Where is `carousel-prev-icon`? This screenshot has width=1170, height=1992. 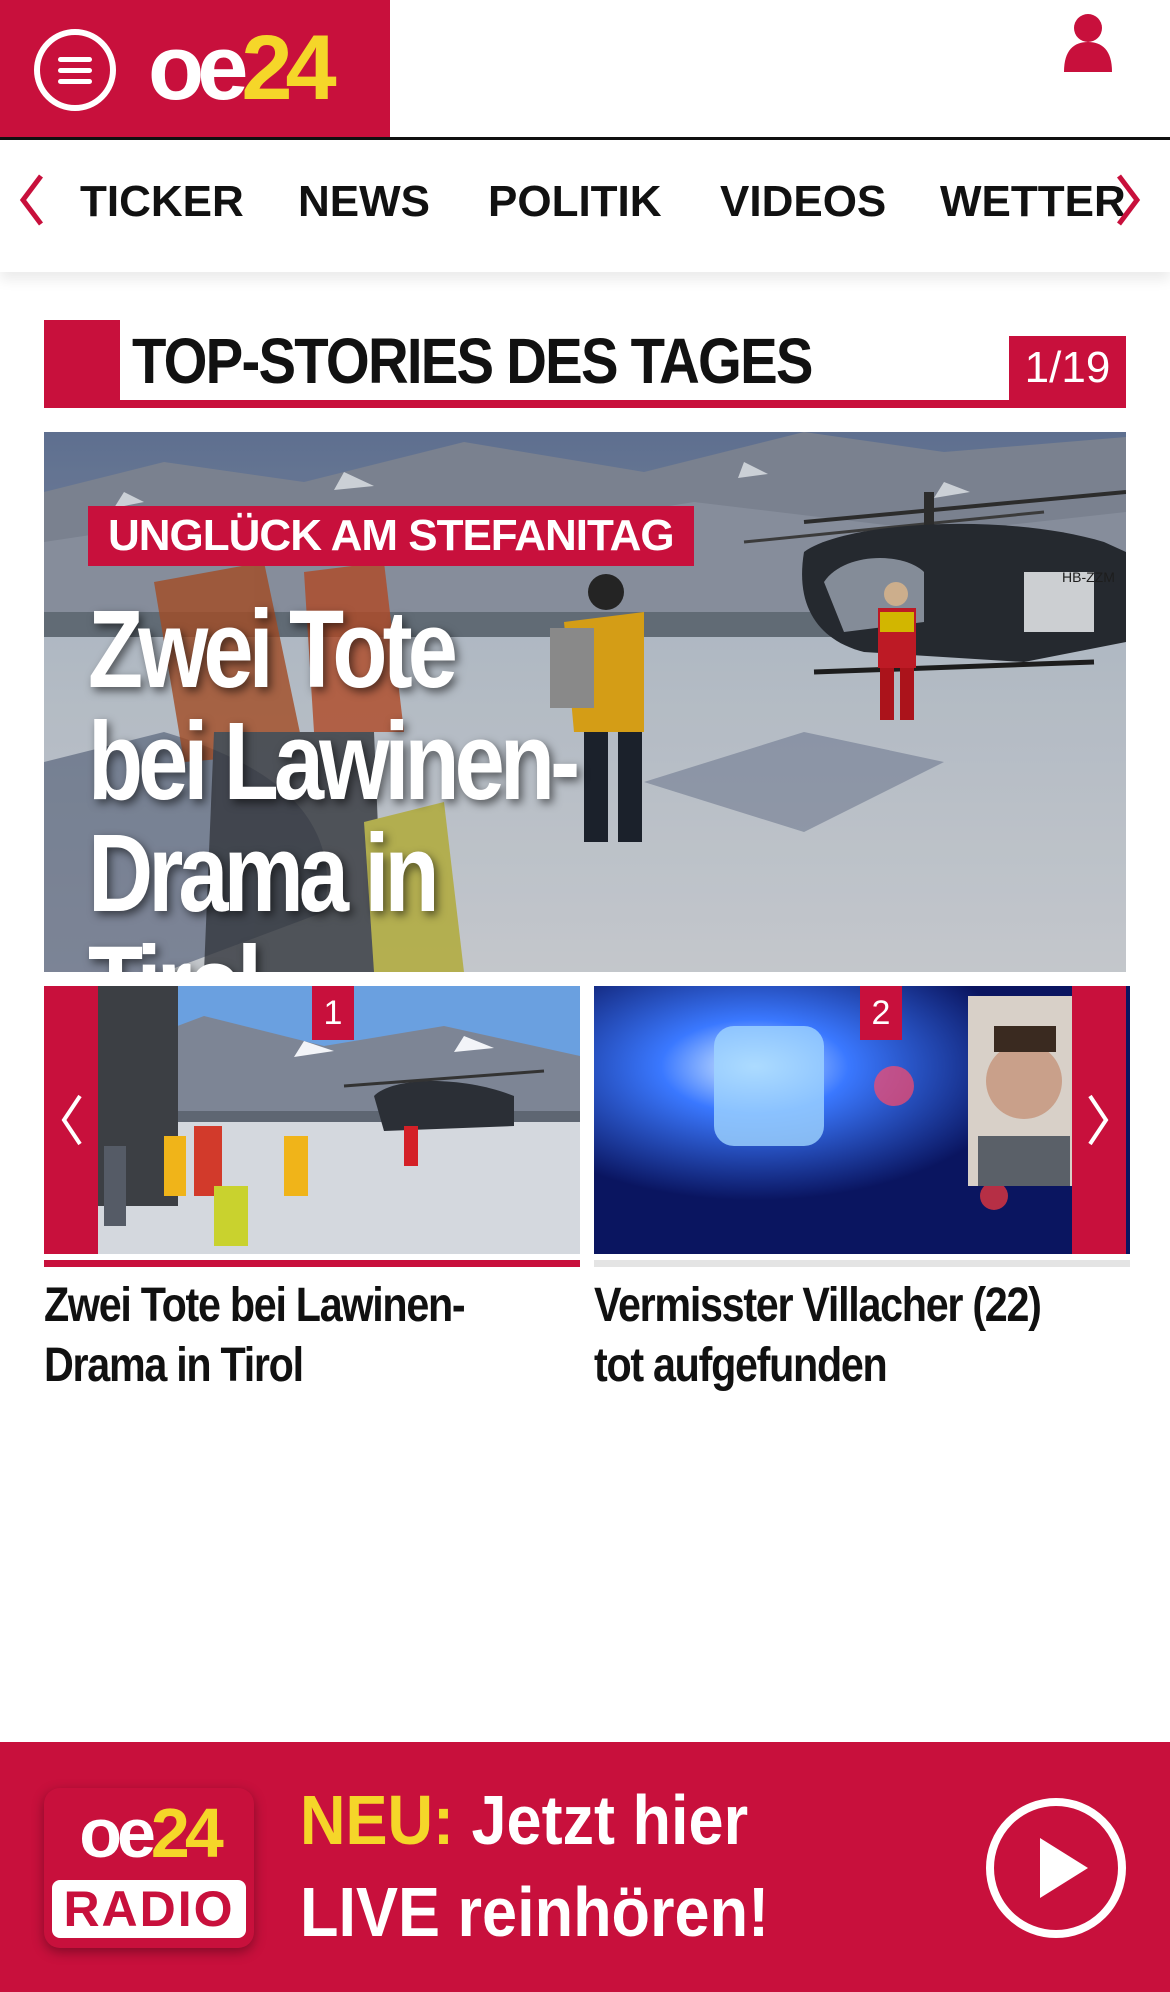
carousel-prev-icon is located at coordinates (71, 1120).